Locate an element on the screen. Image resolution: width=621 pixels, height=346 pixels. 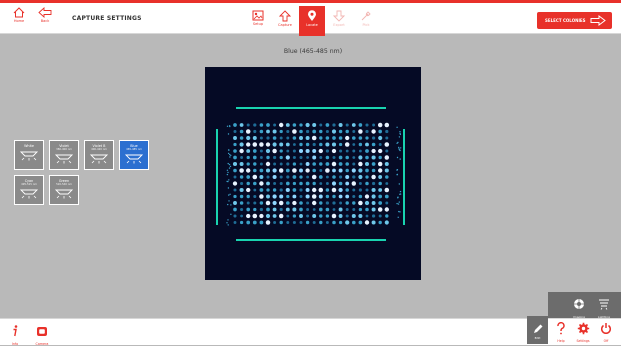
home-icon is located at coordinates (19, 12).